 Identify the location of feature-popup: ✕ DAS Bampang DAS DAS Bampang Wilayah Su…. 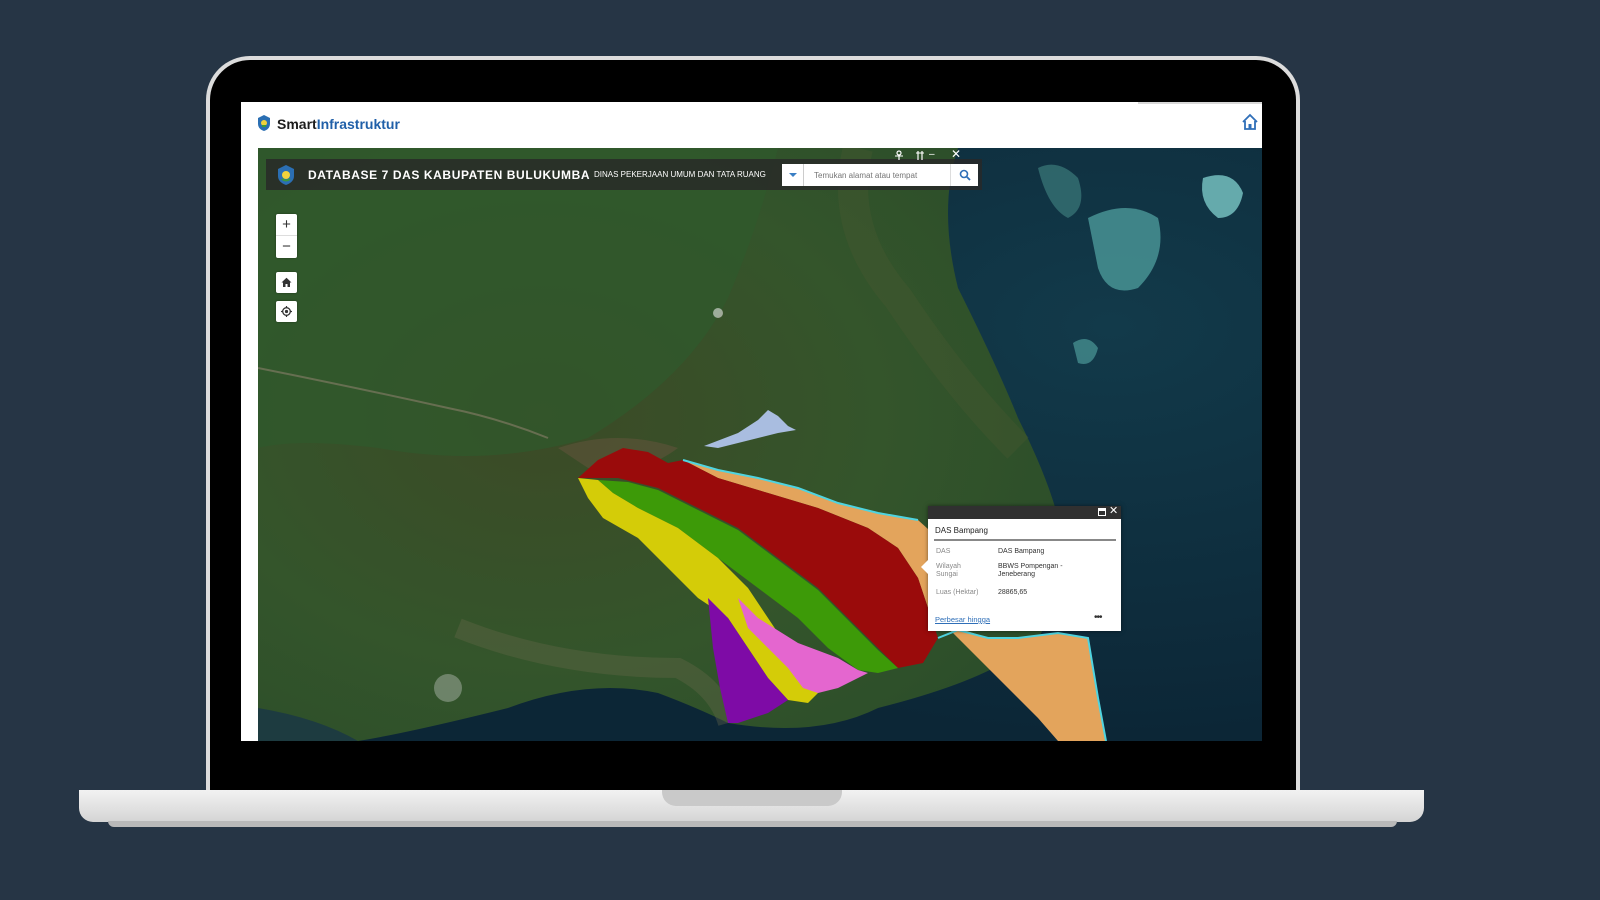
(1021, 568).